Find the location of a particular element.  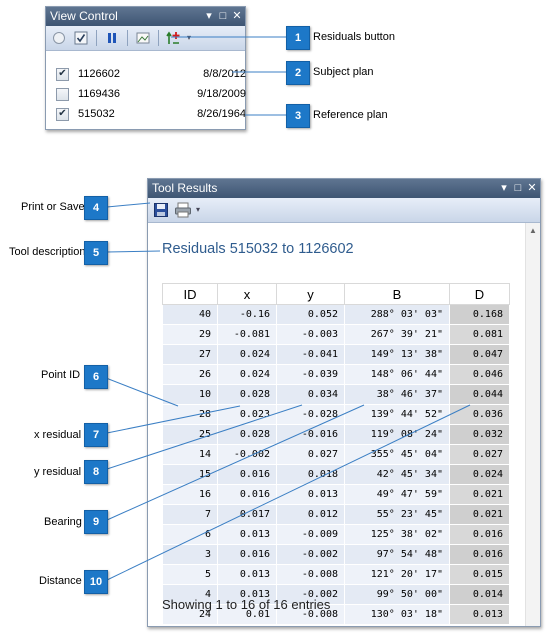

callout-label: Residuals button is located at coordinates (354, 37).